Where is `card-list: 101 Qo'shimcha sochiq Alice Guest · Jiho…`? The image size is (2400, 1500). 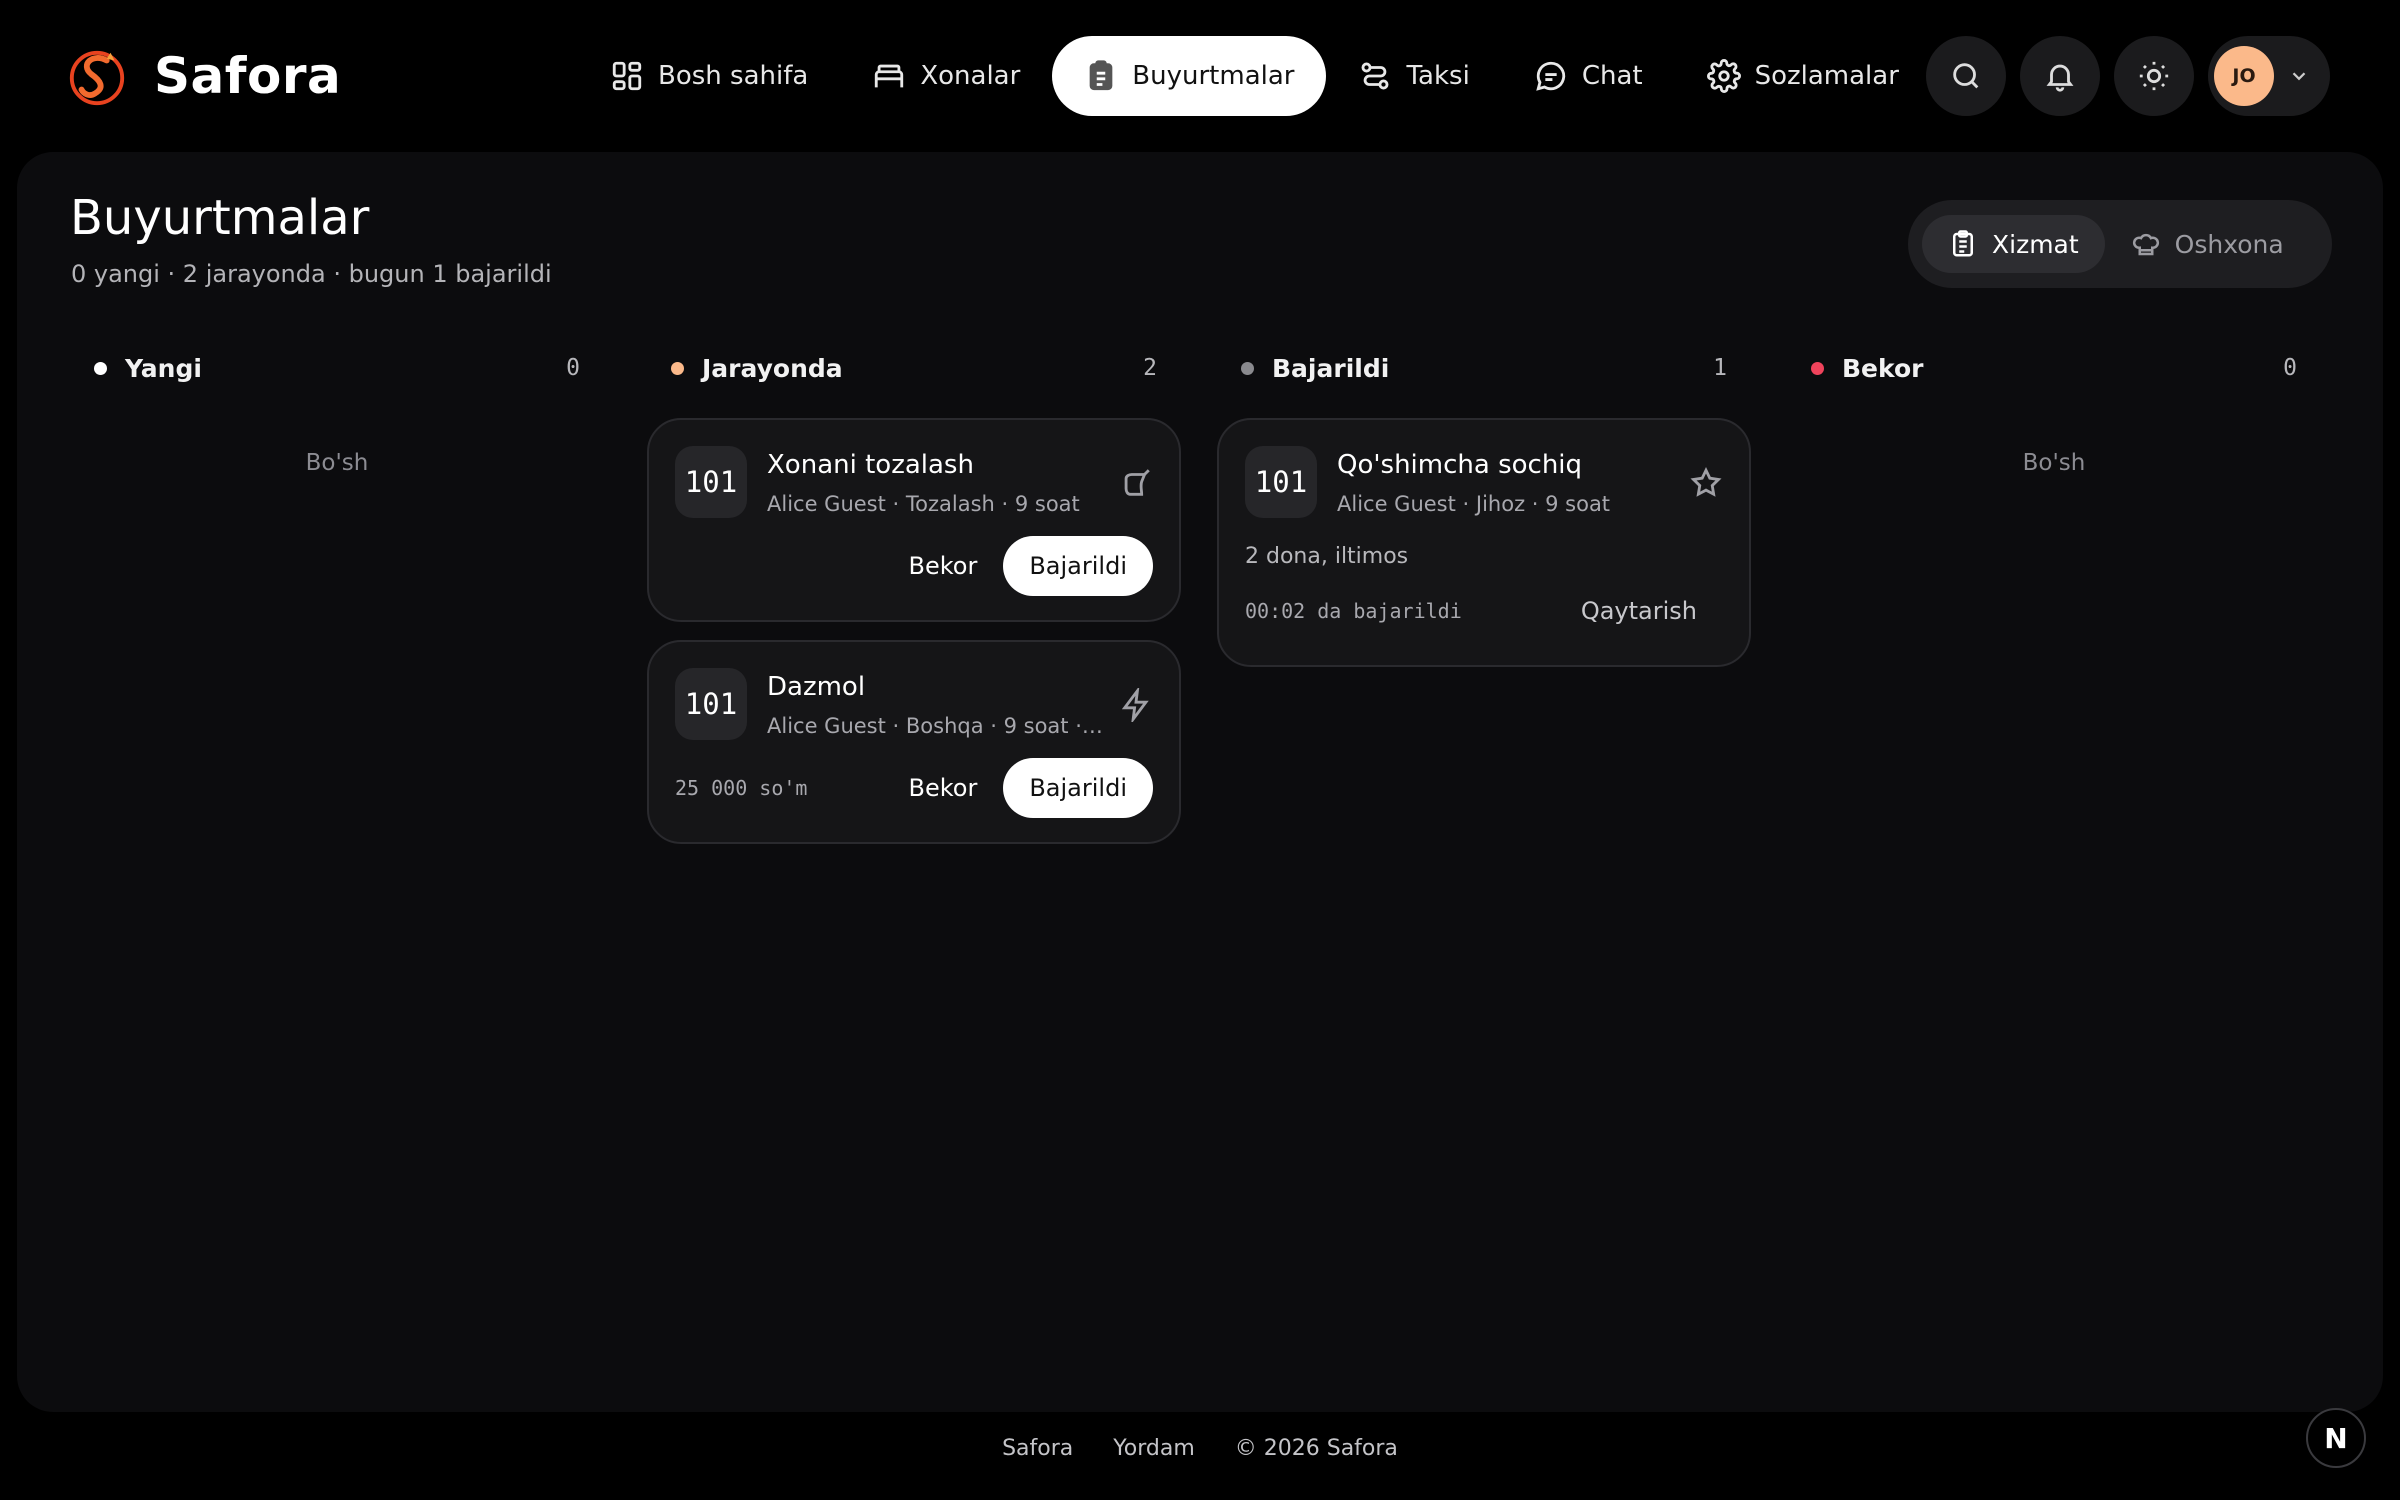 card-list: 101 Qo'shimcha sochiq Alice Guest · Jiho… is located at coordinates (1484, 542).